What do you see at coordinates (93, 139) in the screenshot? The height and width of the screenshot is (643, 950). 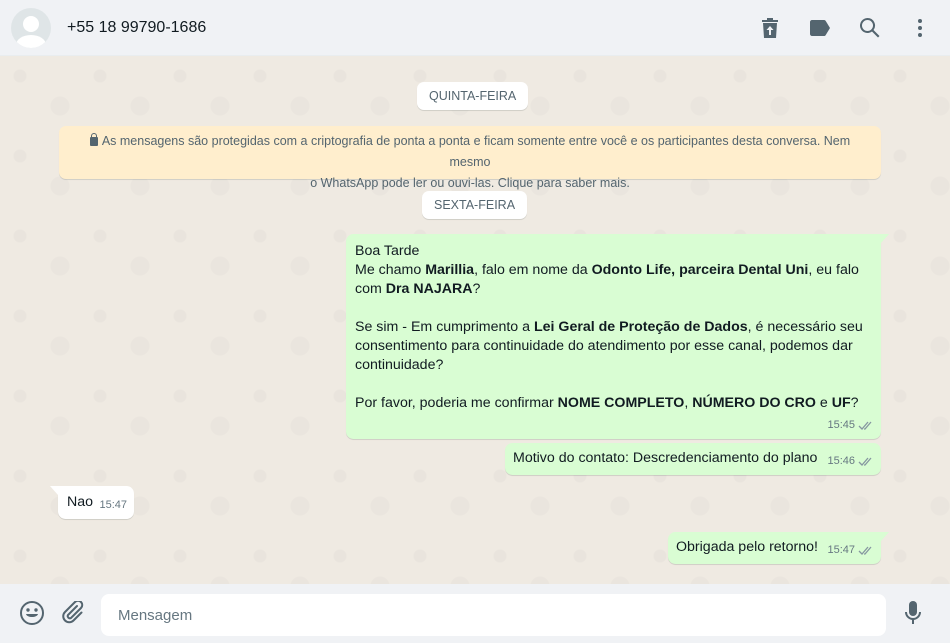 I see `lock-icon` at bounding box center [93, 139].